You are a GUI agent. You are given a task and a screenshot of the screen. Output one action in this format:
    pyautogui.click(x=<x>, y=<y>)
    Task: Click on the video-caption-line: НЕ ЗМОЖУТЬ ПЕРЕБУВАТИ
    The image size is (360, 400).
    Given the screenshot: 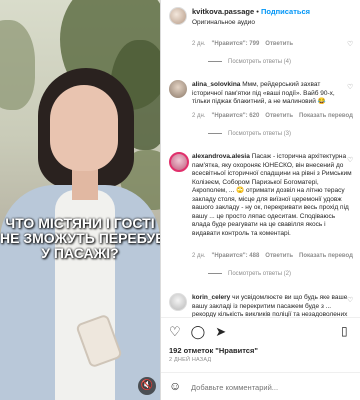 What is the action you would take?
    pyautogui.click(x=80, y=238)
    